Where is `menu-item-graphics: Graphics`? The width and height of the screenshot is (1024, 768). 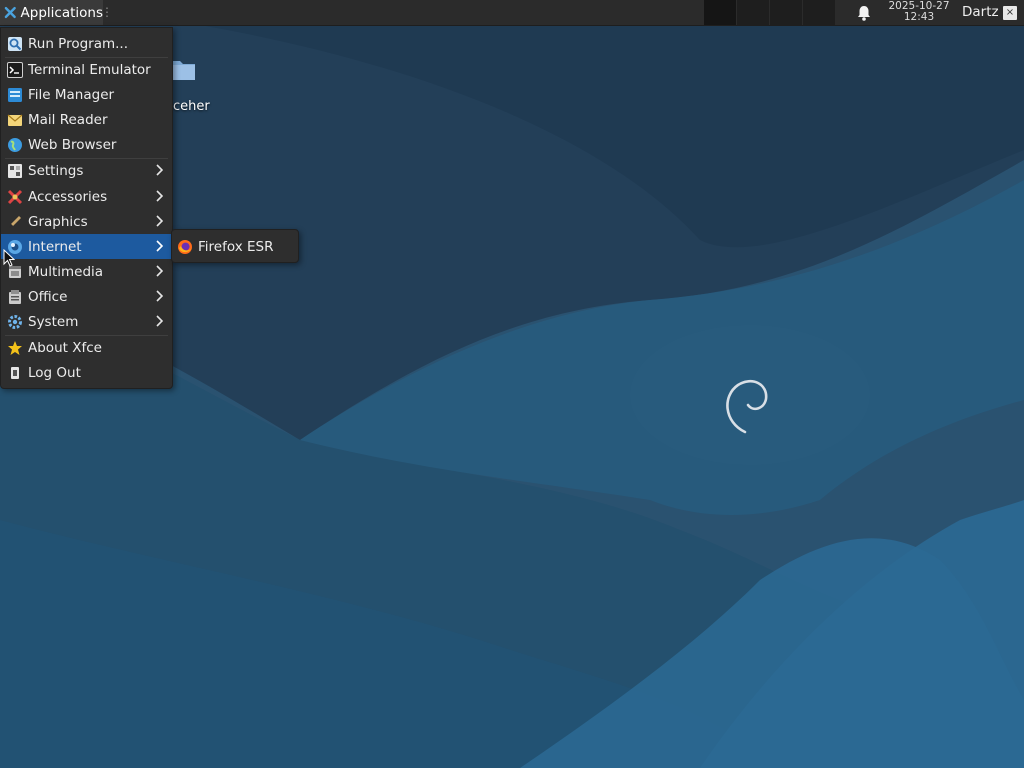 menu-item-graphics: Graphics is located at coordinates (86, 221).